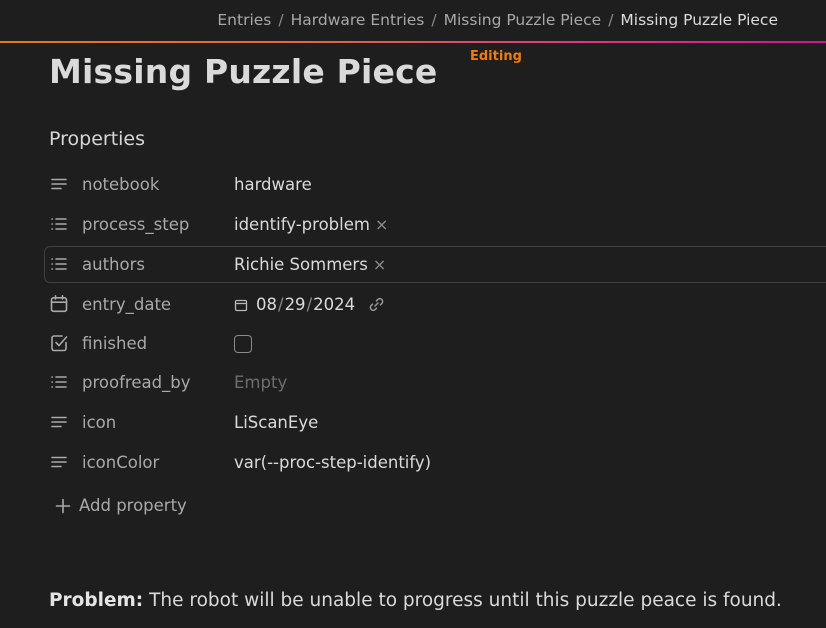 The image size is (826, 628). I want to click on breadcrumb-item-current: Missing Puzzle Piece, so click(699, 20).